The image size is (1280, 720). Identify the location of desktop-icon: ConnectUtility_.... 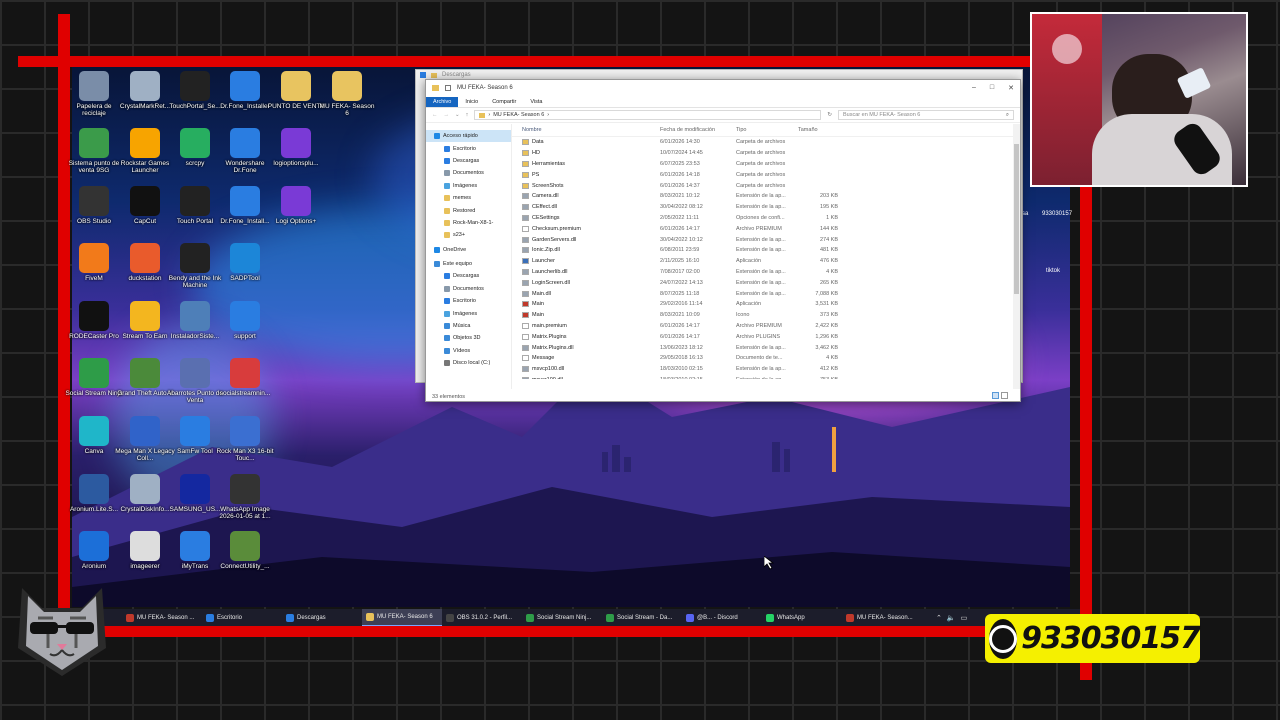
(245, 550).